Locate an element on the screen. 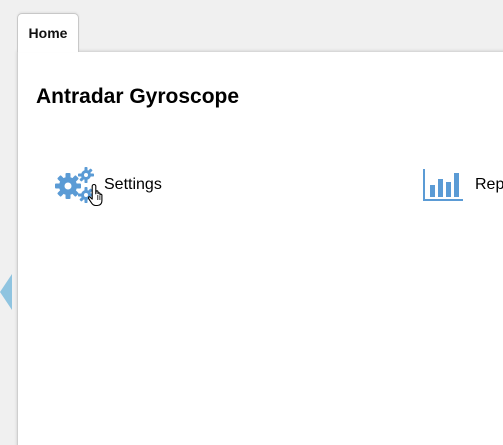 The width and height of the screenshot is (503, 445). collapse-left-arrow-icon is located at coordinates (6, 292).